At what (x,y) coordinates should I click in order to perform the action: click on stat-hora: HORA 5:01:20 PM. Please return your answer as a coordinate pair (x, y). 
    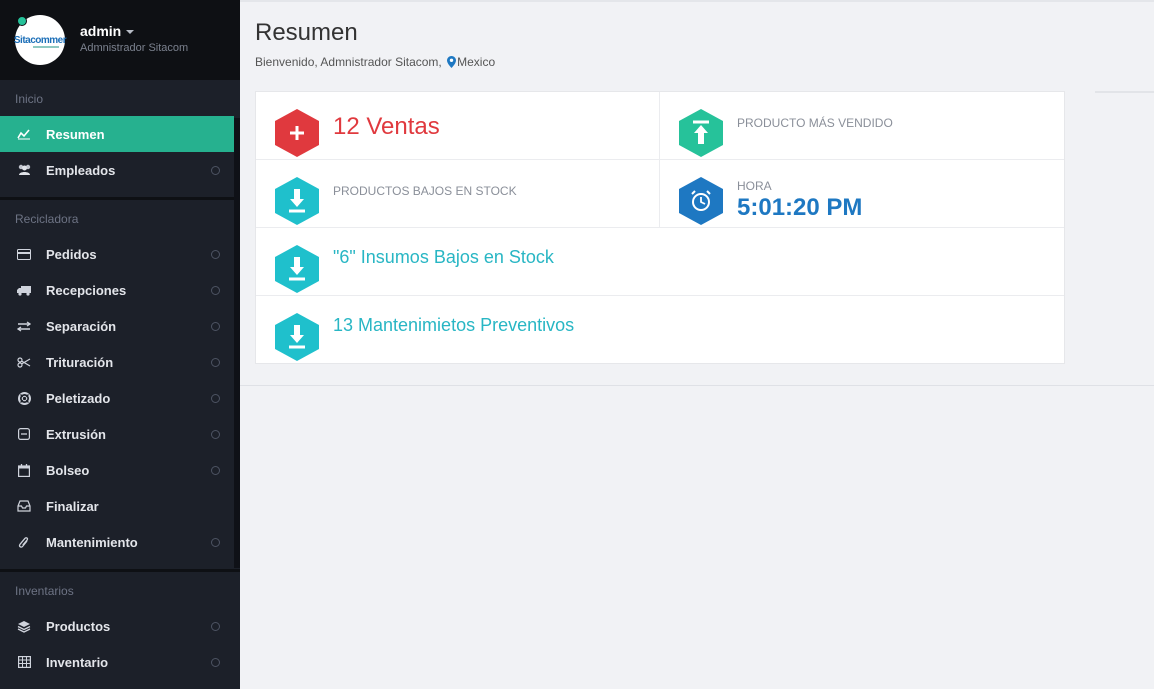
    Looking at the image, I should click on (862, 194).